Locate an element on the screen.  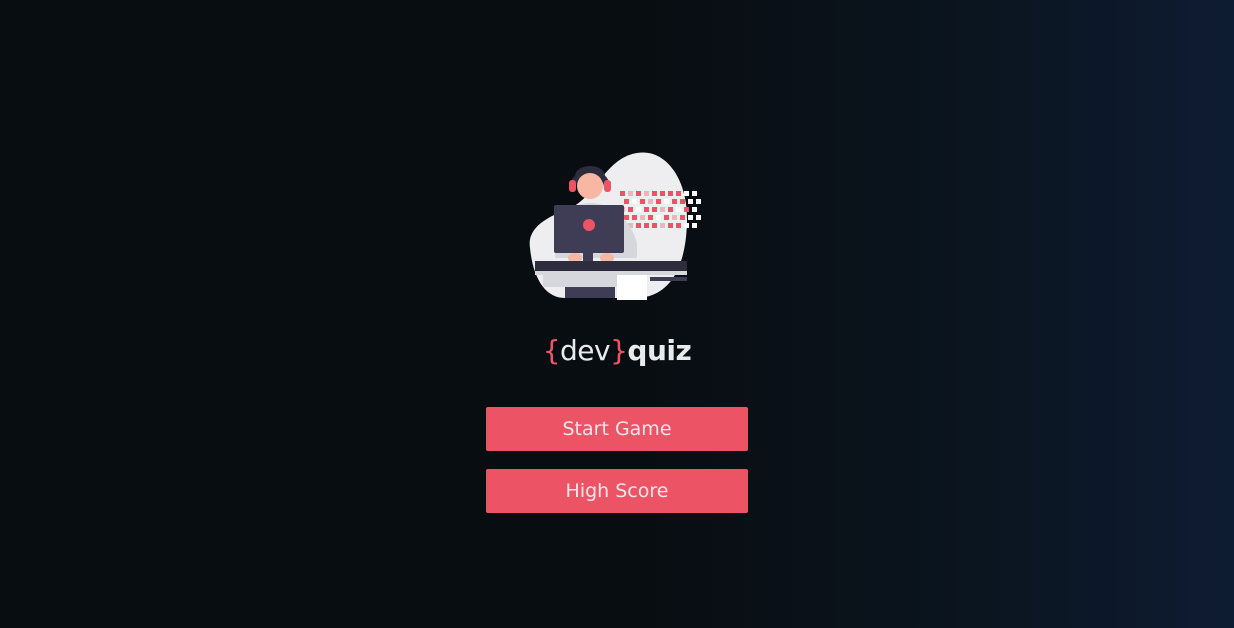
high-score-button: High Score is located at coordinates (617, 491).